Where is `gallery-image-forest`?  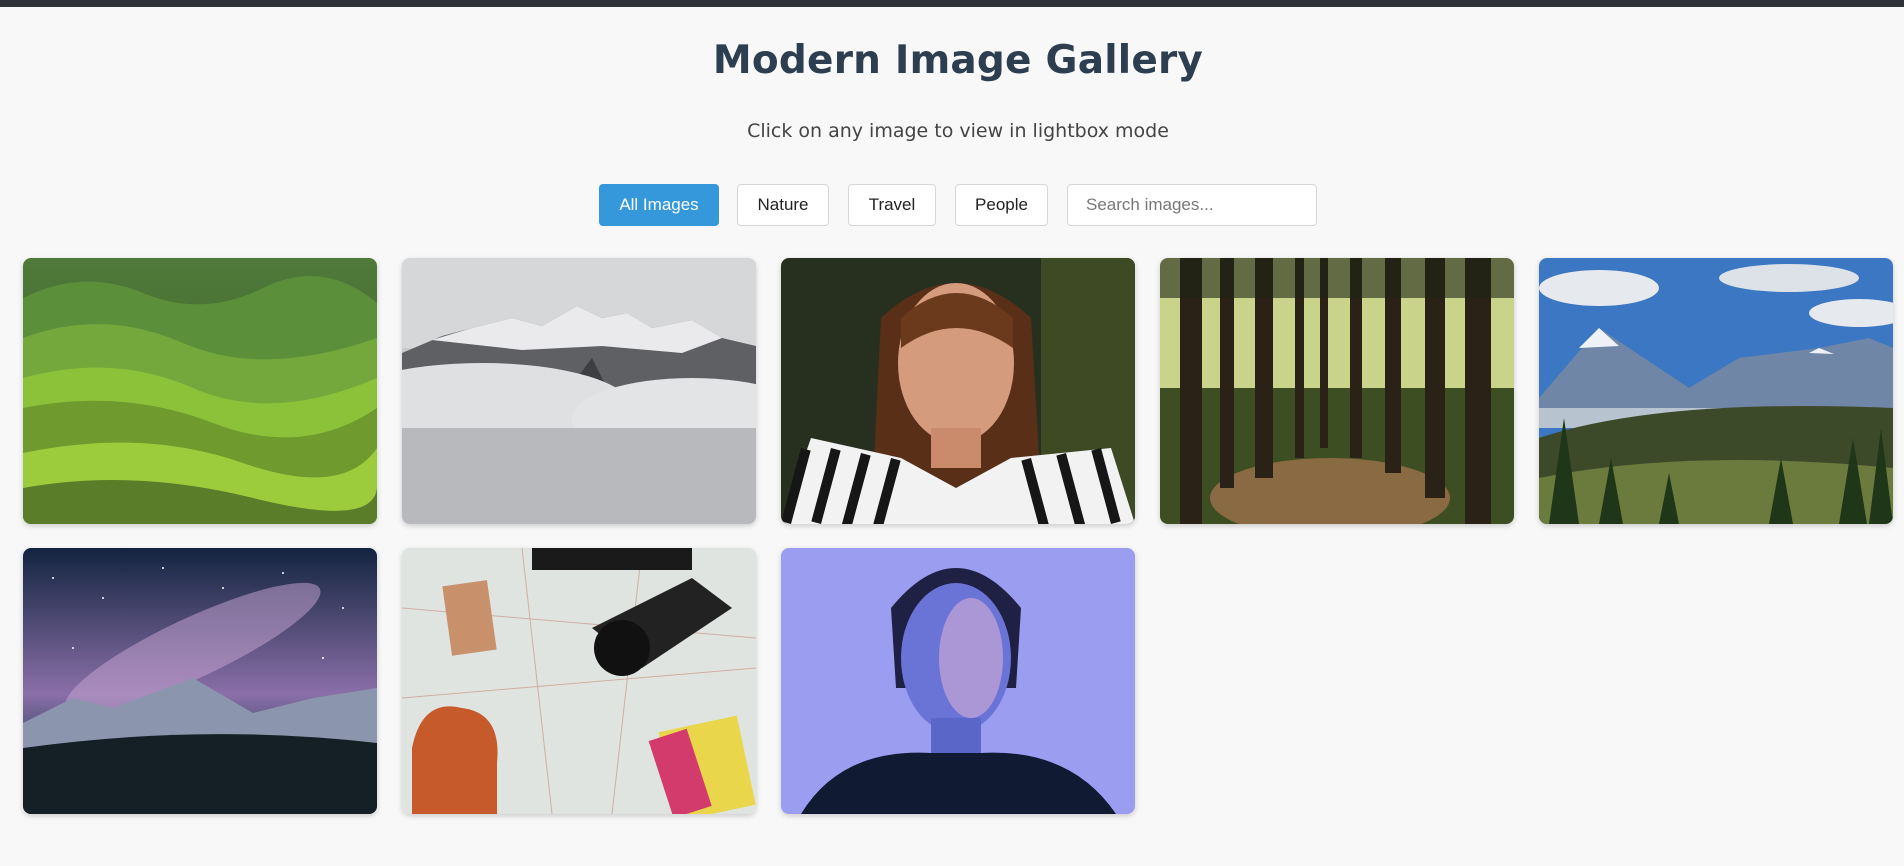 gallery-image-forest is located at coordinates (1337, 391).